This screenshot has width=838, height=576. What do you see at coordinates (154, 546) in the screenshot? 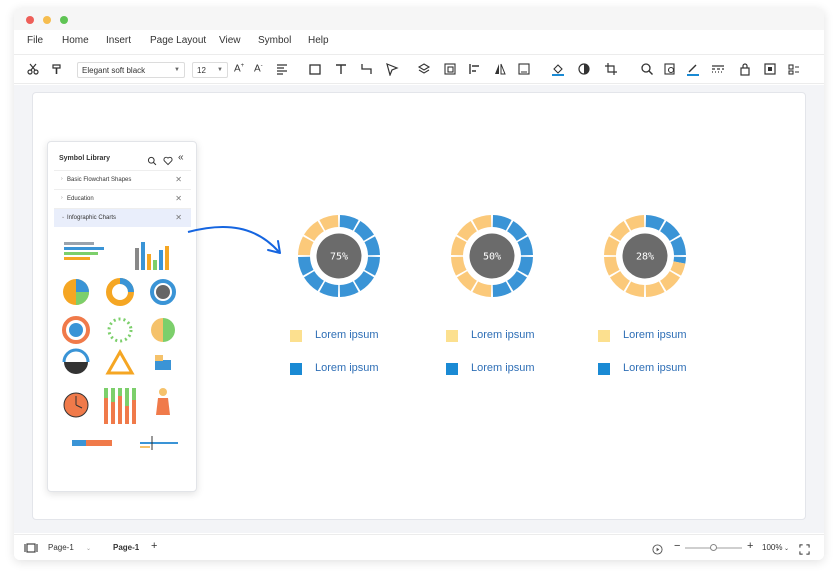
I see `add-page-button: +` at bounding box center [154, 546].